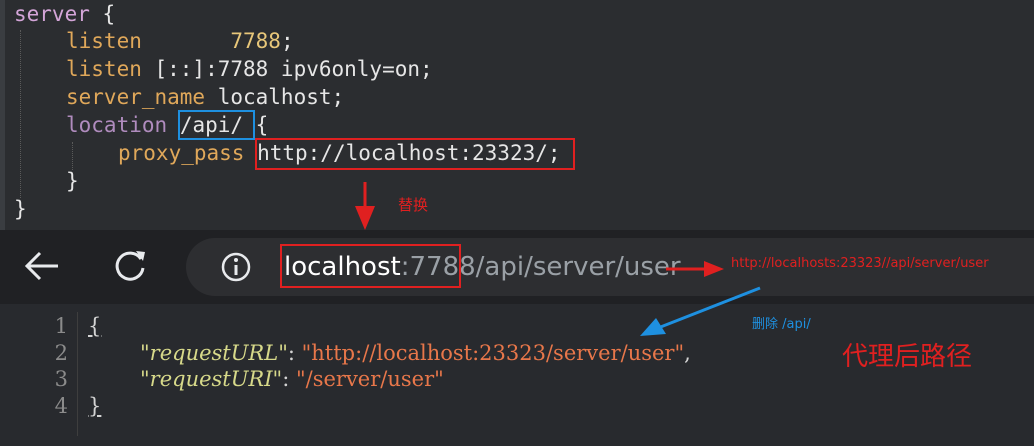 This screenshot has height=446, width=1034. Describe the element at coordinates (365, 206) in the screenshot. I see `down-arrow-icon` at that location.